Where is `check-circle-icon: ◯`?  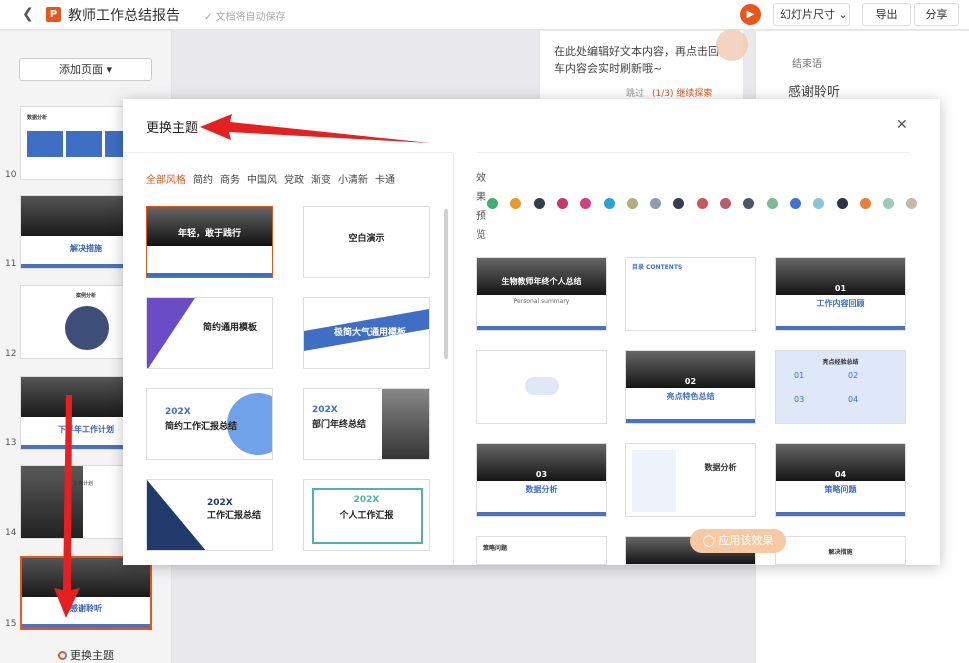 check-circle-icon: ◯ is located at coordinates (710, 540).